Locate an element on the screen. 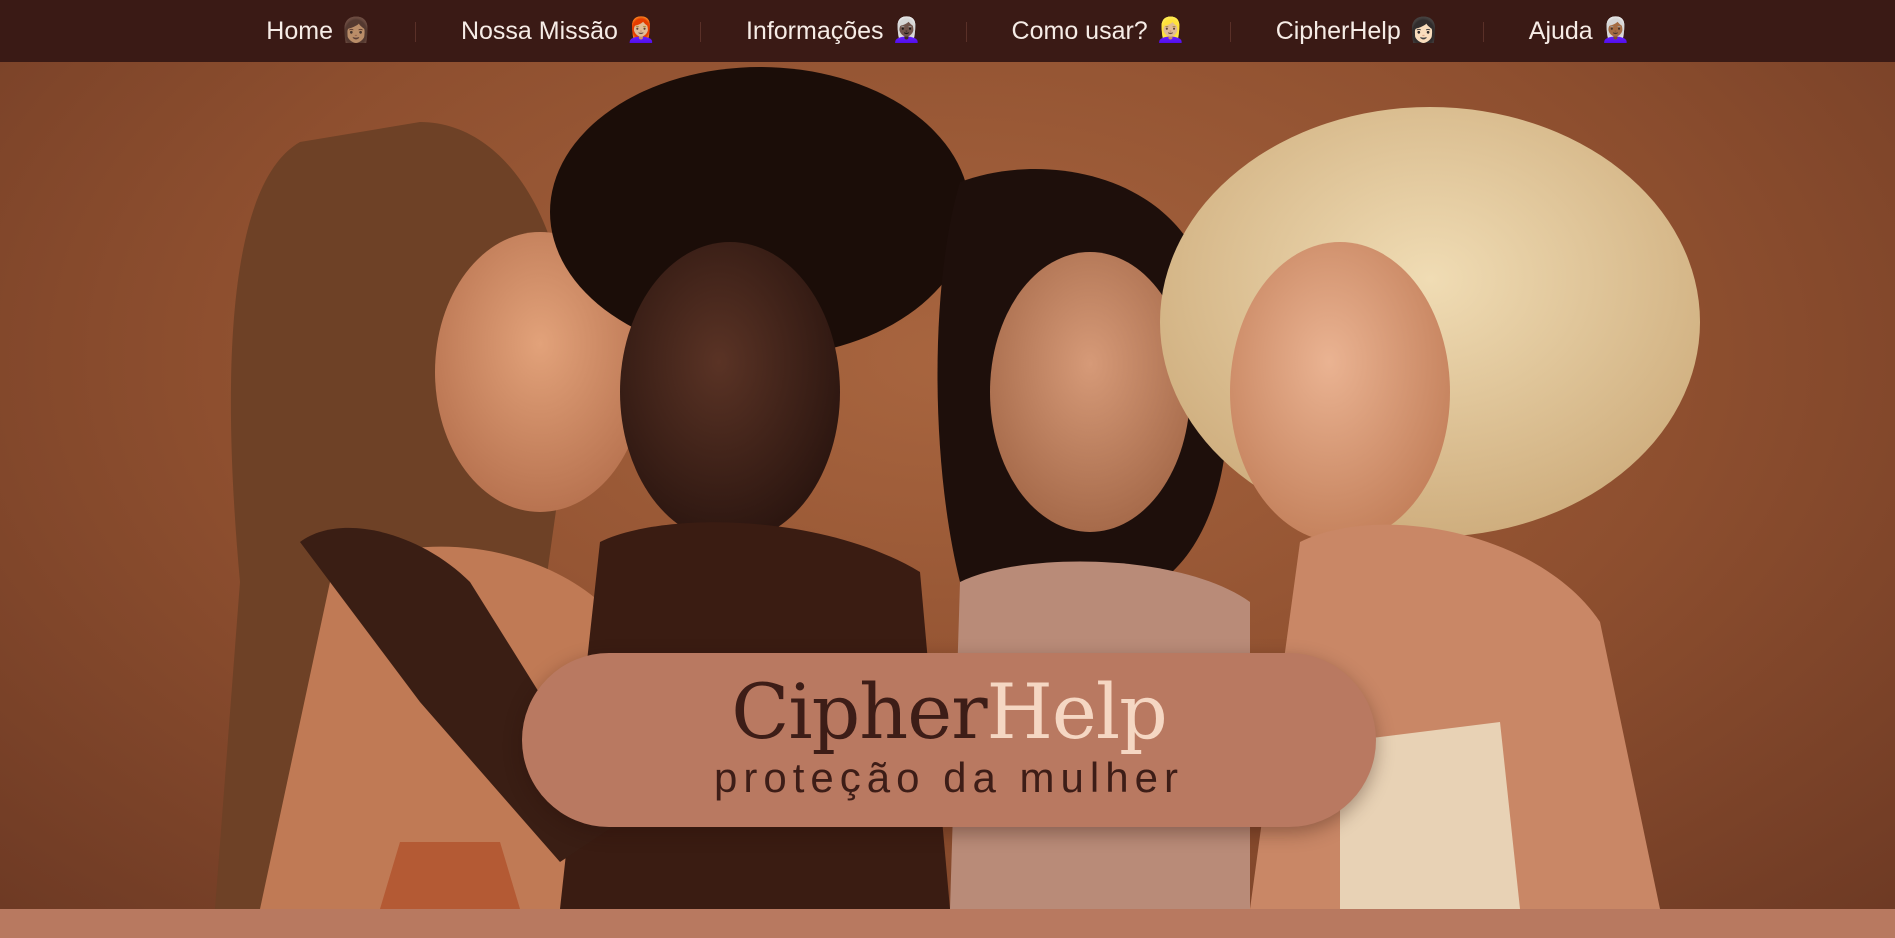 Image resolution: width=1895 pixels, height=938 pixels. nav-label-como-usar: Como usar? is located at coordinates (1079, 30).